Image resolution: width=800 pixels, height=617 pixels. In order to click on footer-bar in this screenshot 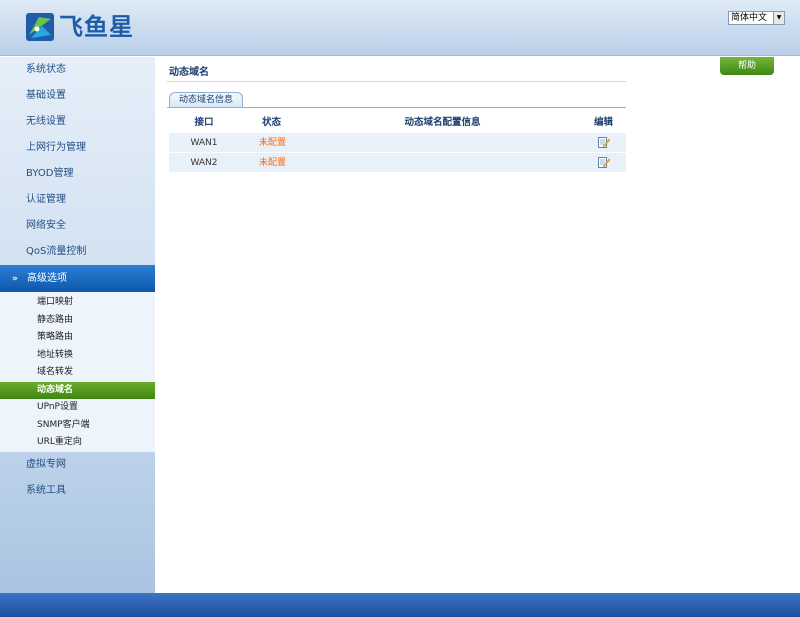, I will do `click(400, 605)`.